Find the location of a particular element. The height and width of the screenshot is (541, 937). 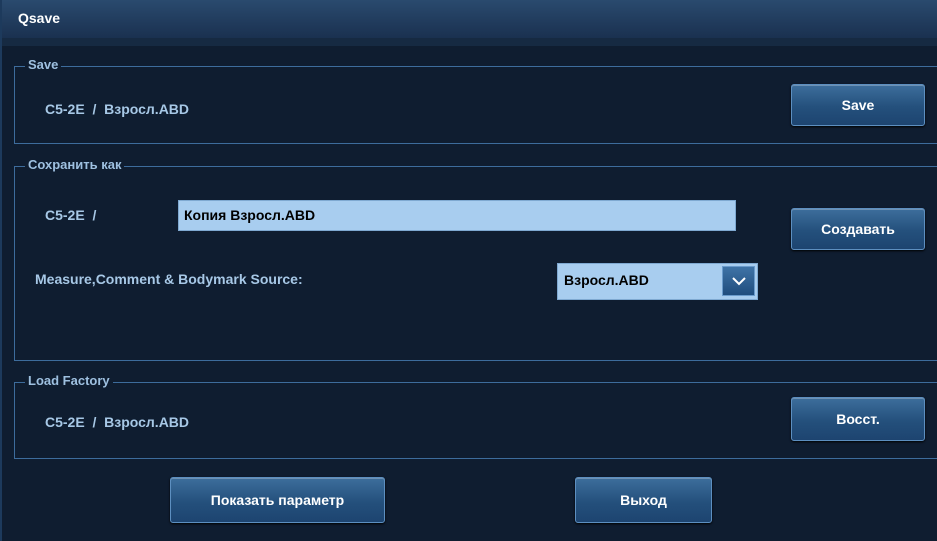

create-button: Создавать is located at coordinates (858, 229).